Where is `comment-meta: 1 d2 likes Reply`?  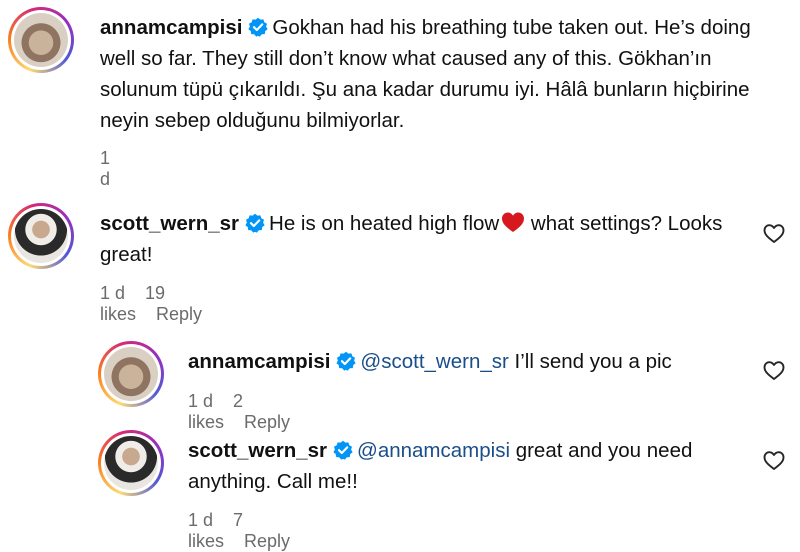
comment-meta: 1 d2 likes Reply is located at coordinates (249, 412).